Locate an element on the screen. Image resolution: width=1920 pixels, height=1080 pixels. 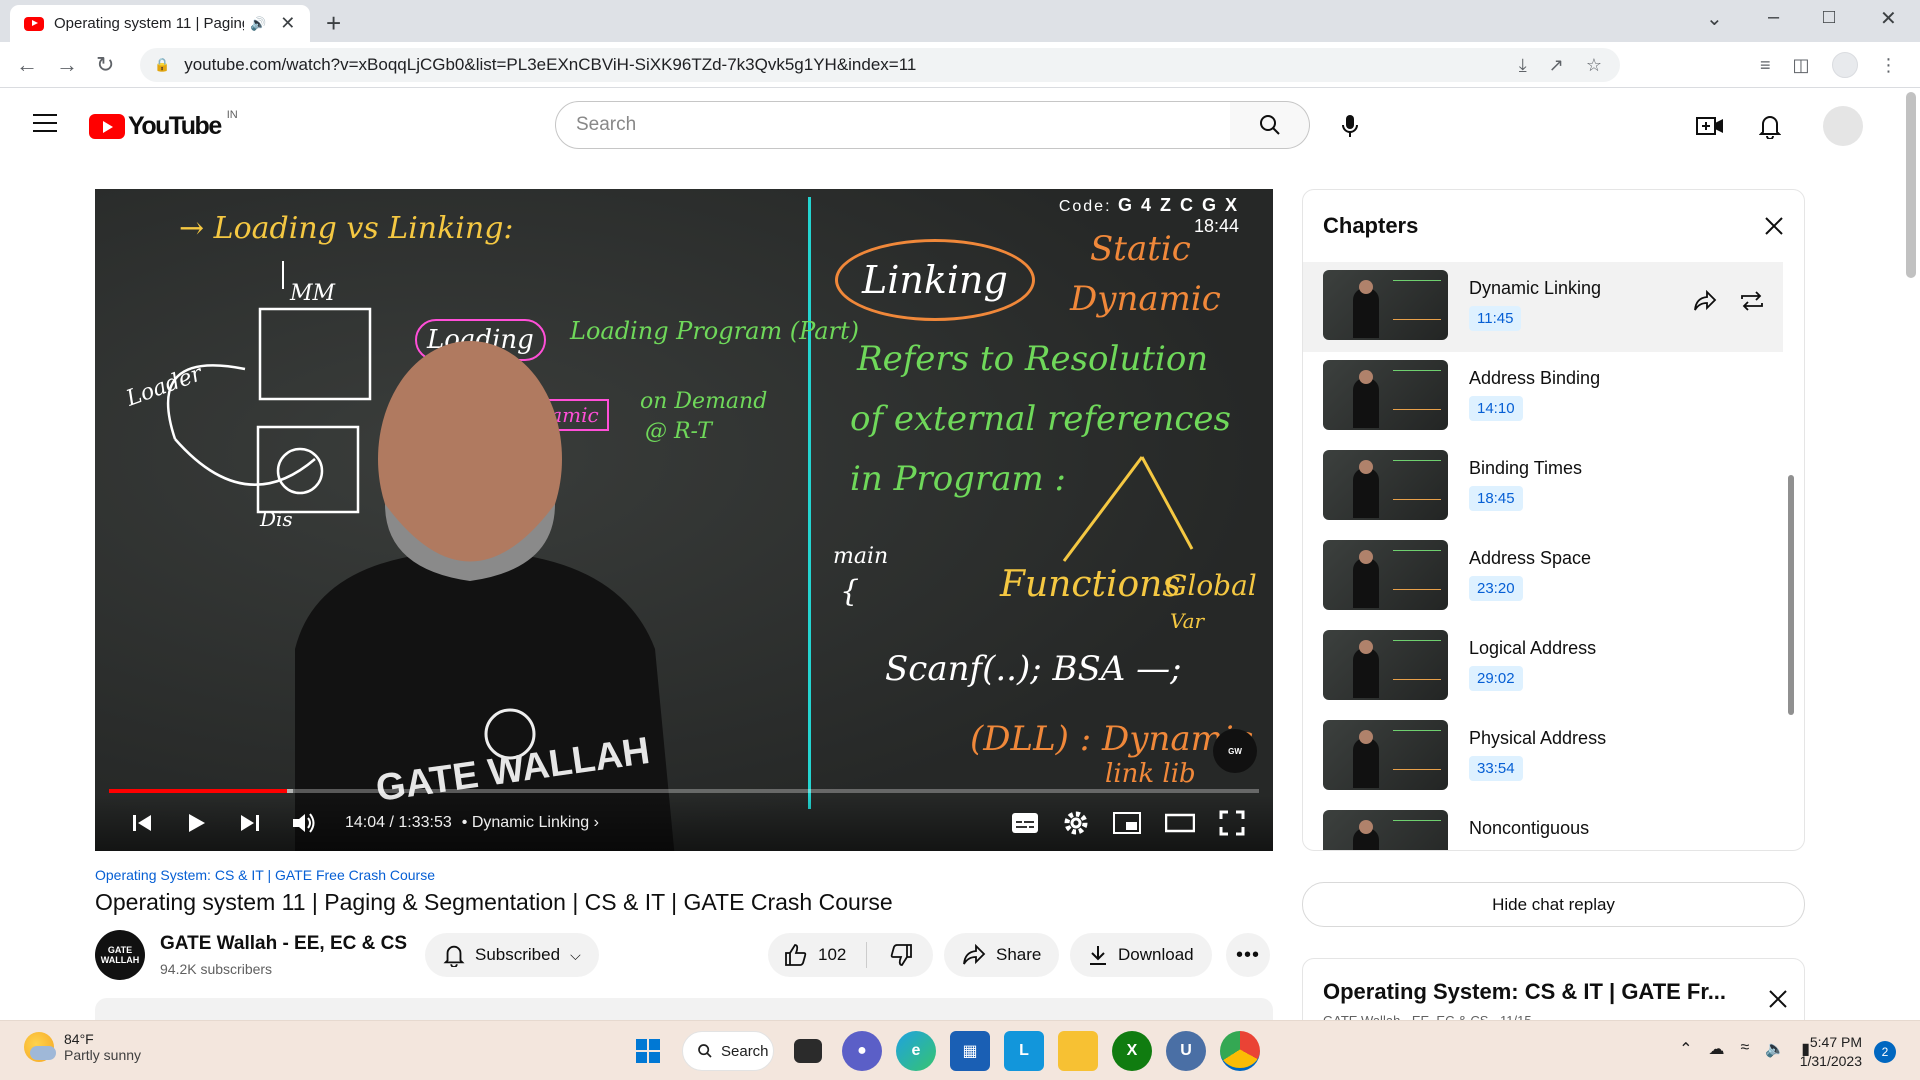
taskbar-apps: Search ● e ▦ L X U is located at coordinates (944, 1051).